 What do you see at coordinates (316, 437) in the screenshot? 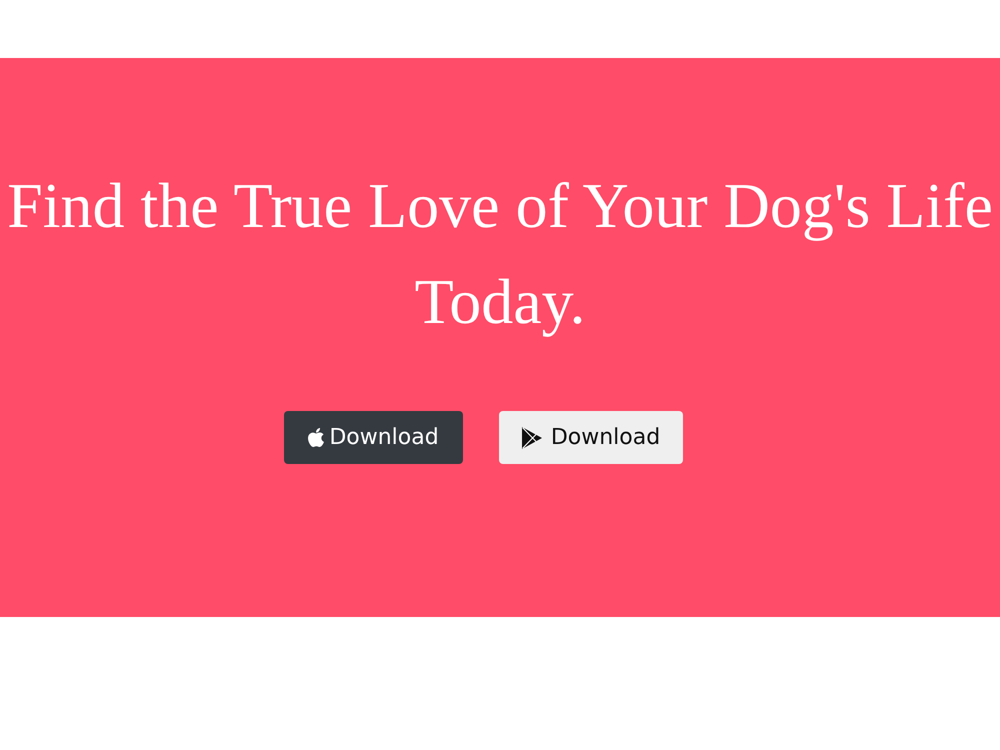
I see `apple-icon` at bounding box center [316, 437].